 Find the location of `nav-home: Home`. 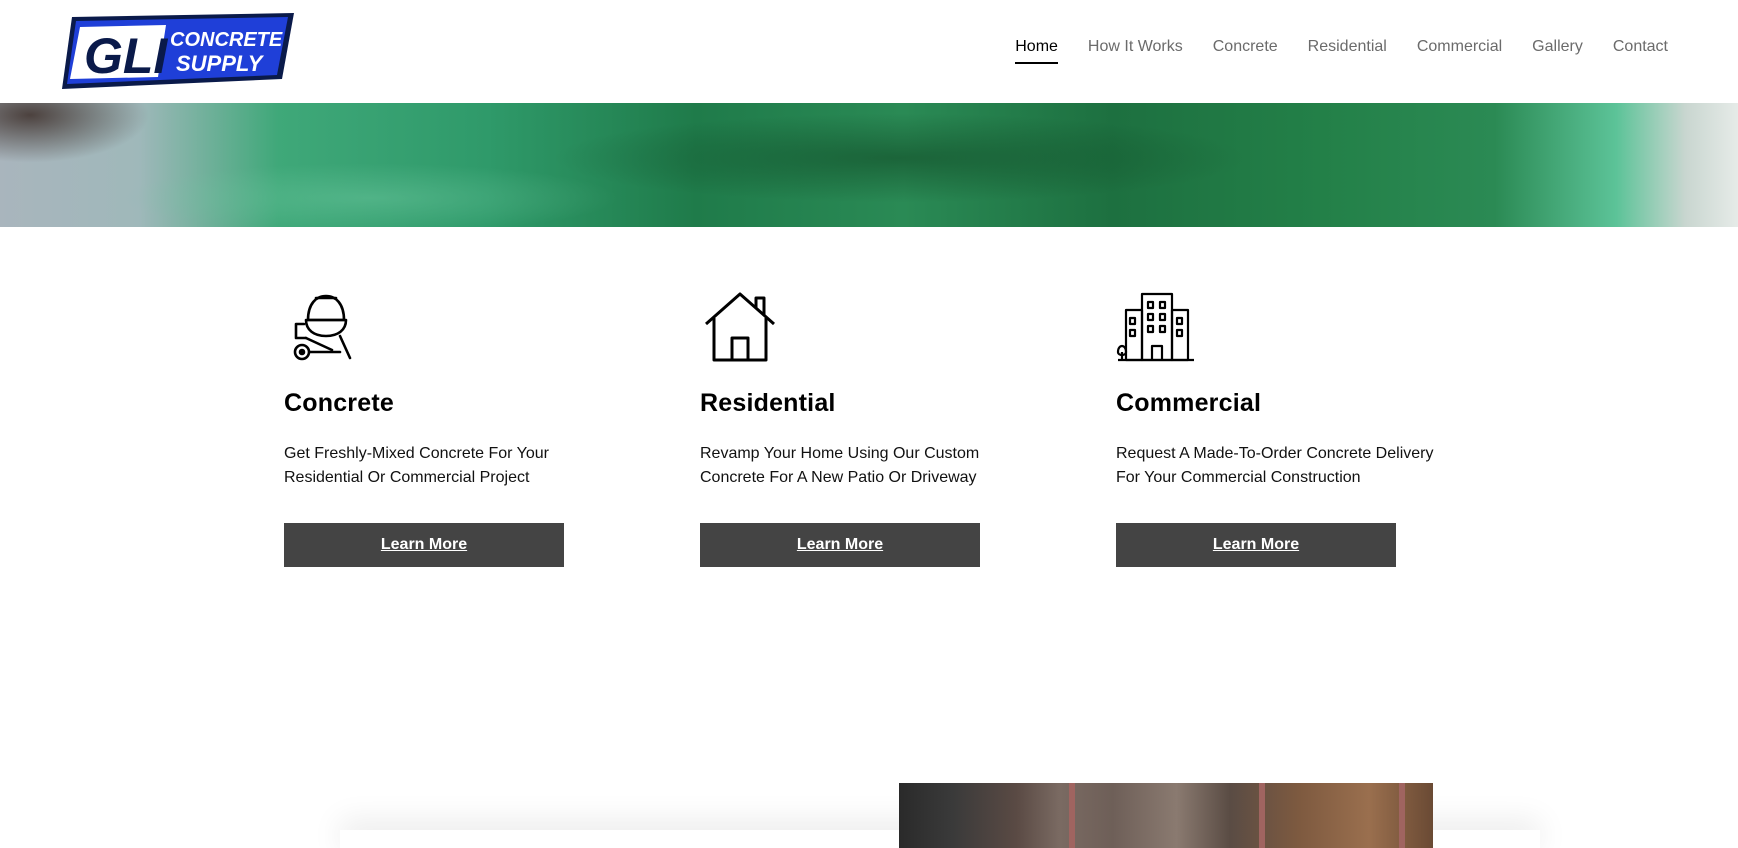

nav-home: Home is located at coordinates (1036, 51).